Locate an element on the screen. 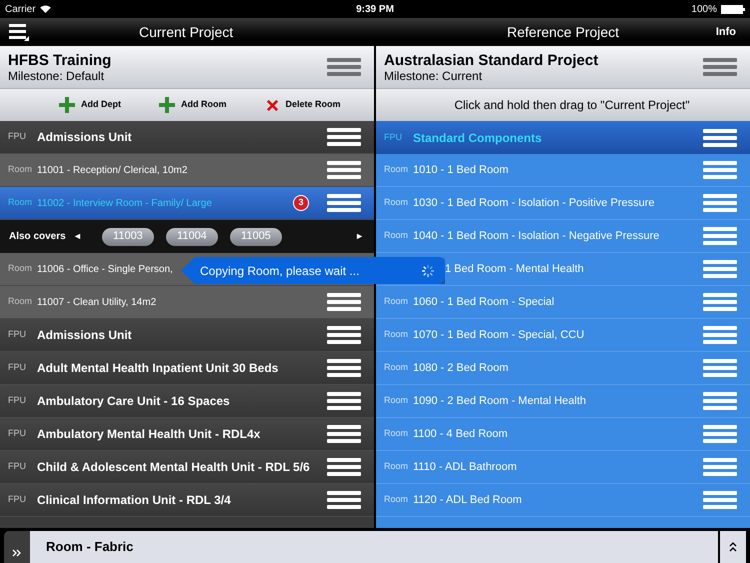 This screenshot has width=750, height=563. row-title: Adult Mental Health Inpatient Unit 30 Beds is located at coordinates (157, 368).